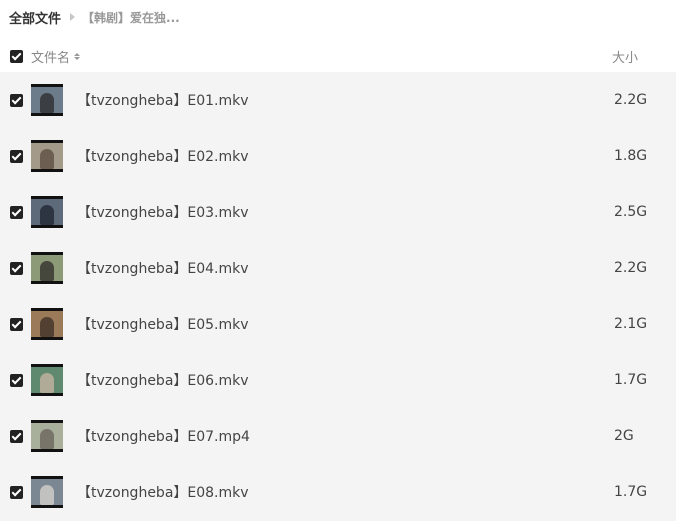 The image size is (676, 521). What do you see at coordinates (631, 212) in the screenshot?
I see `file-size: 2.5G` at bounding box center [631, 212].